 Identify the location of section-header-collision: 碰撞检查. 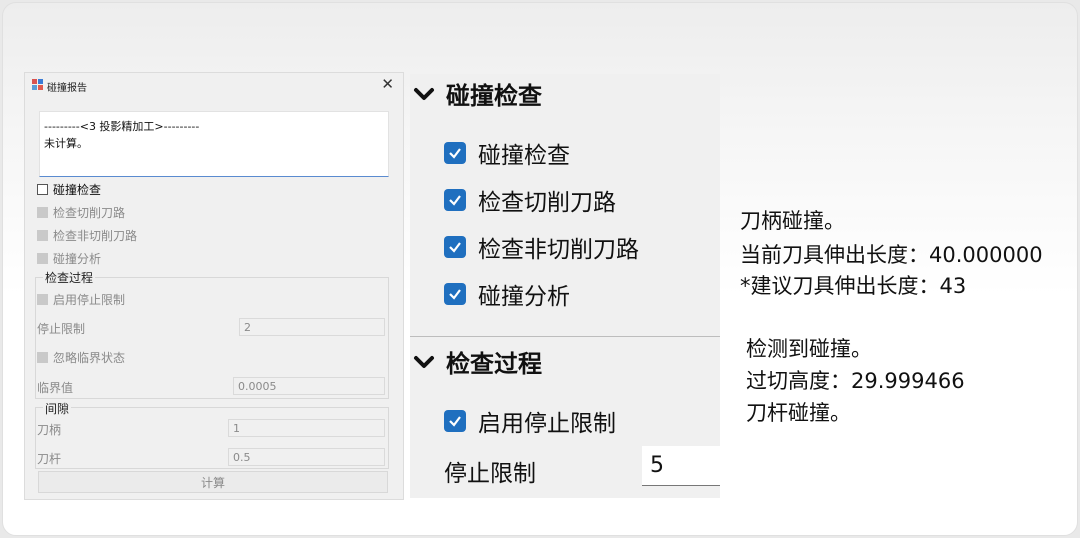
(476, 93).